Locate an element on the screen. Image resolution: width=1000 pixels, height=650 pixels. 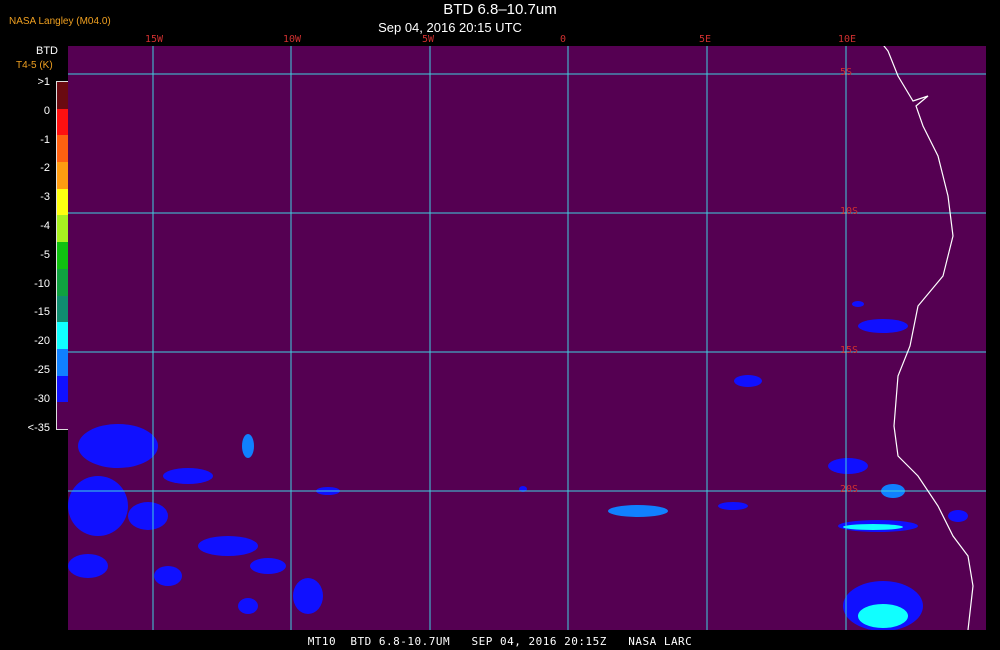
legend-title: BTD is located at coordinates (47, 51).